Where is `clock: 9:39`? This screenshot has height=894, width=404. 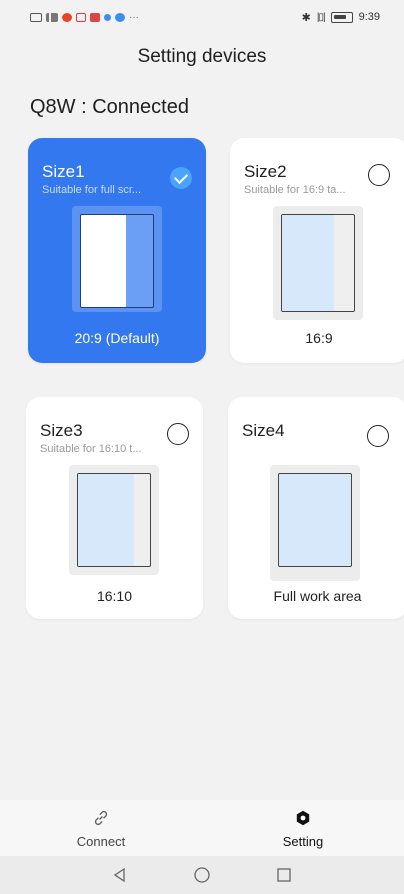
clock: 9:39 is located at coordinates (369, 17).